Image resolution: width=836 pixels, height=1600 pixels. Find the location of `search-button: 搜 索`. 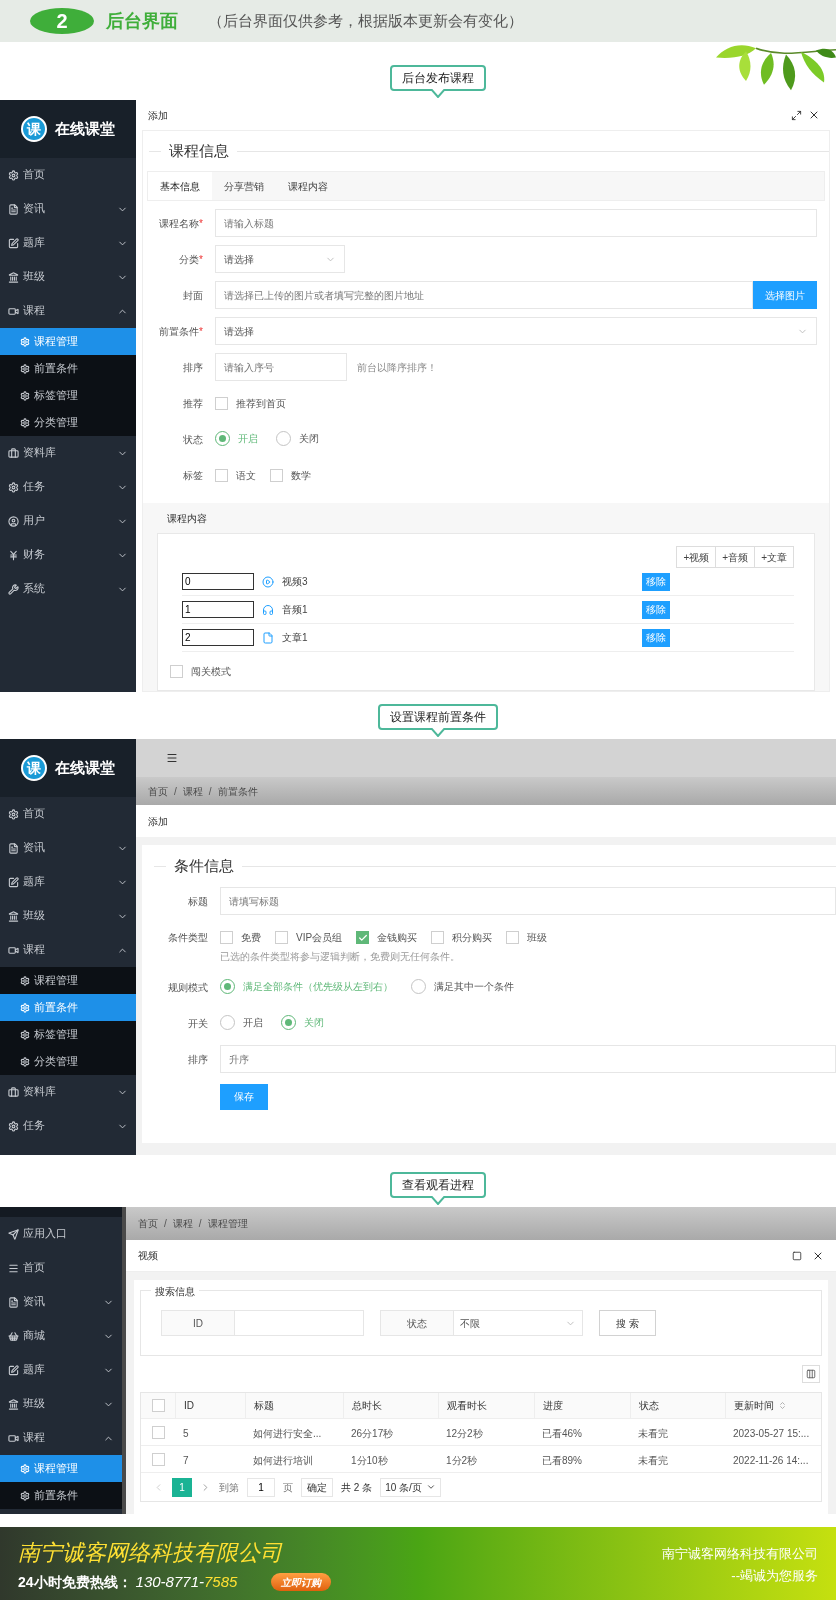

search-button: 搜 索 is located at coordinates (627, 1323).